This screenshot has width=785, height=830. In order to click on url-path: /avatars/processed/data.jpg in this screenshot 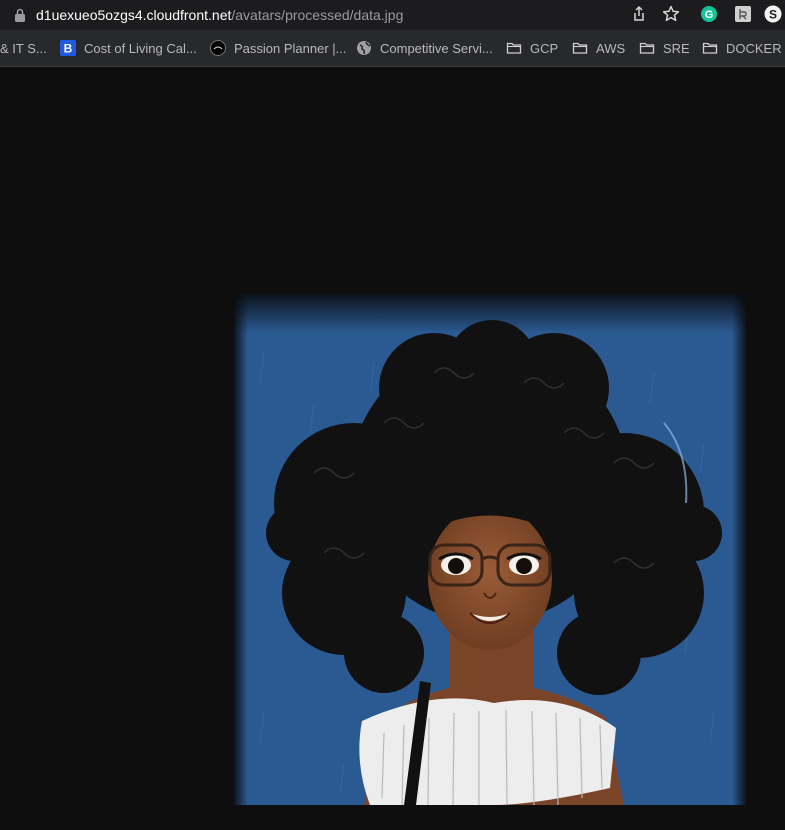, I will do `click(317, 15)`.